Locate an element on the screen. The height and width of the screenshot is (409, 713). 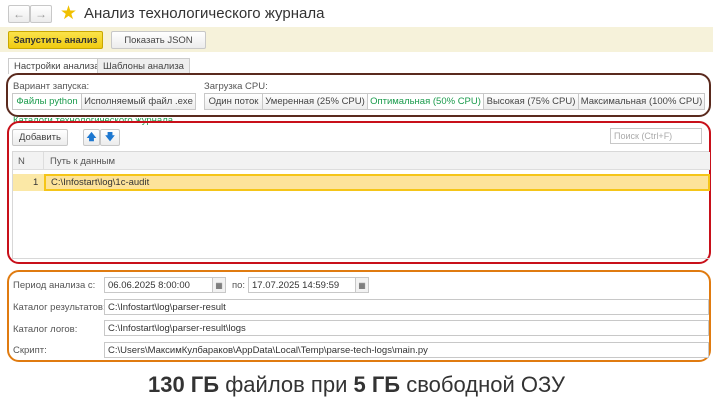
script-label: Скрипт: is located at coordinates (30, 350).